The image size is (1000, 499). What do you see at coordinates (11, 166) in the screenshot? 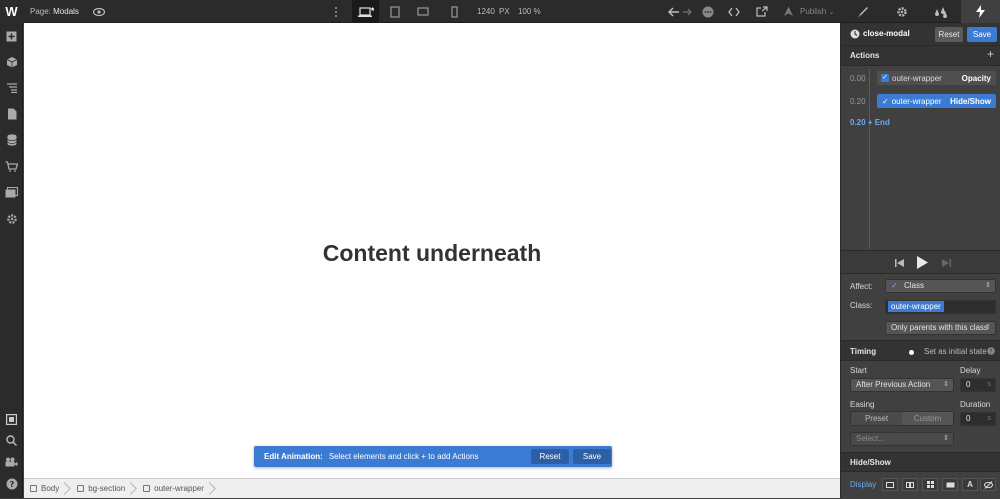
I see `ecommerce-cart-icon` at bounding box center [11, 166].